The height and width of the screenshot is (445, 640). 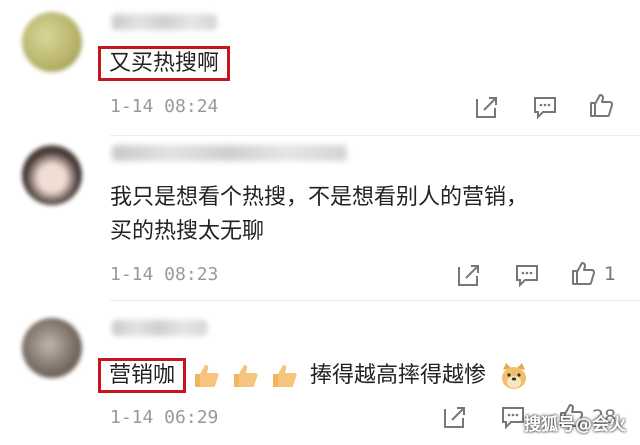 I want to click on comment-text: 营销咖 捧得越高摔得越惨, so click(x=313, y=376).